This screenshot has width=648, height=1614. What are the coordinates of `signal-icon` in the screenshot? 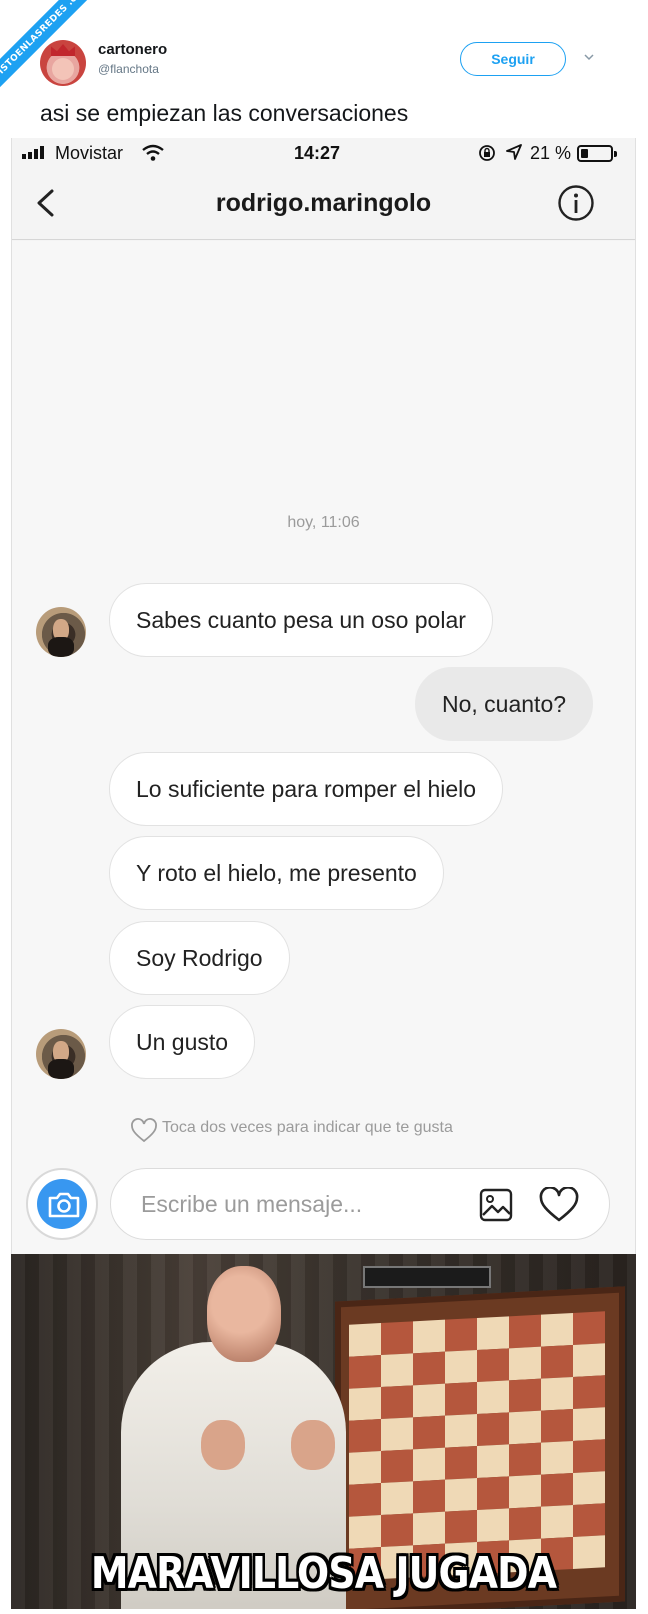 It's located at (33, 152).